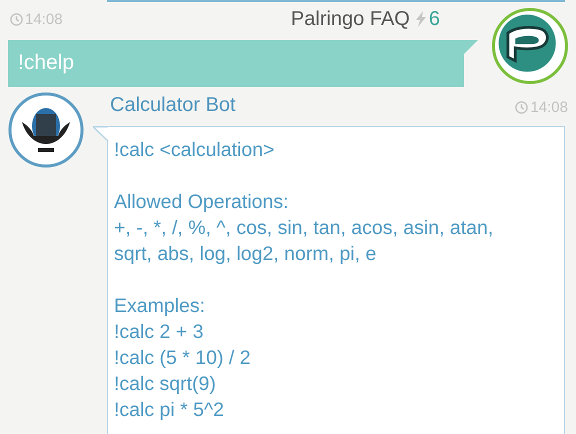 This screenshot has width=576, height=434. I want to click on message-line: !calc 2 + 3, so click(159, 332).